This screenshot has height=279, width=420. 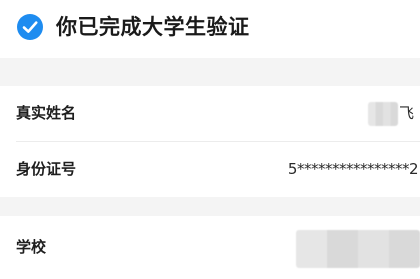 What do you see at coordinates (353, 169) in the screenshot?
I see `id-number-value: 5****************2` at bounding box center [353, 169].